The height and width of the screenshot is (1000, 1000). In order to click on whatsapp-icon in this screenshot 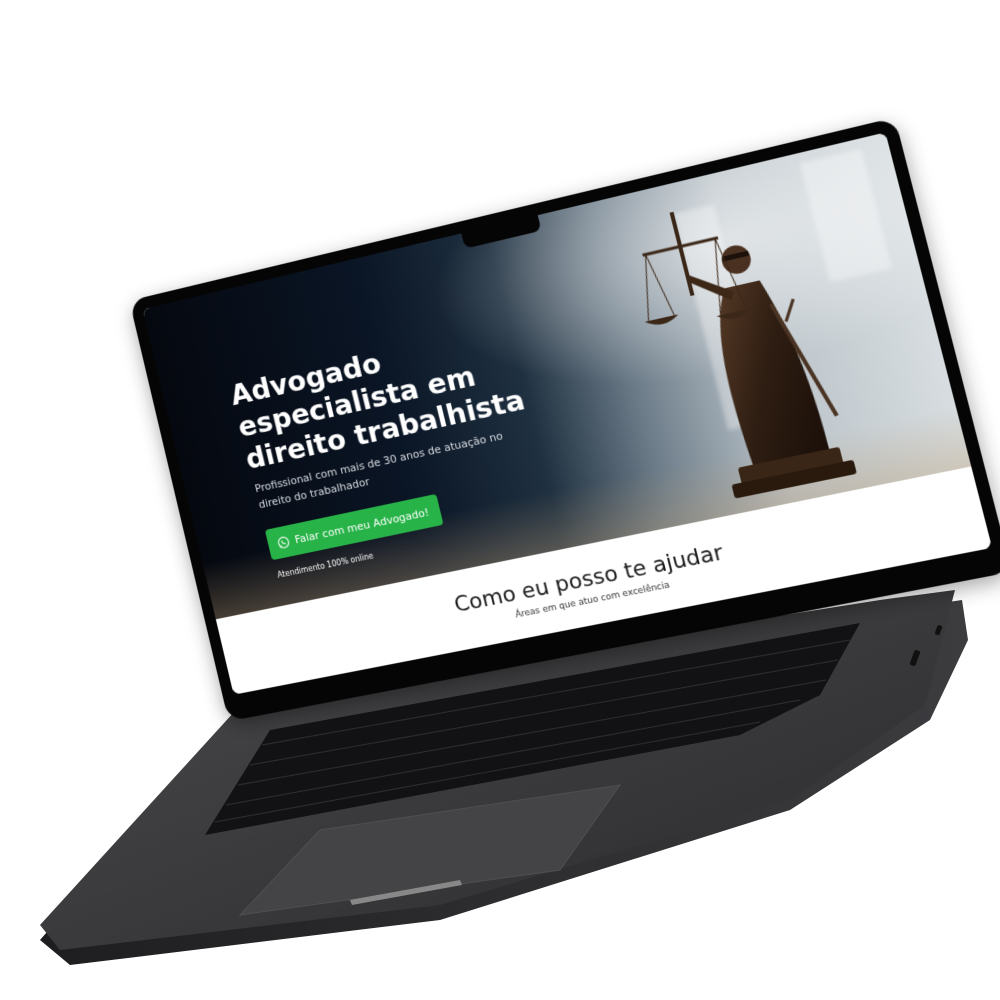, I will do `click(283, 542)`.